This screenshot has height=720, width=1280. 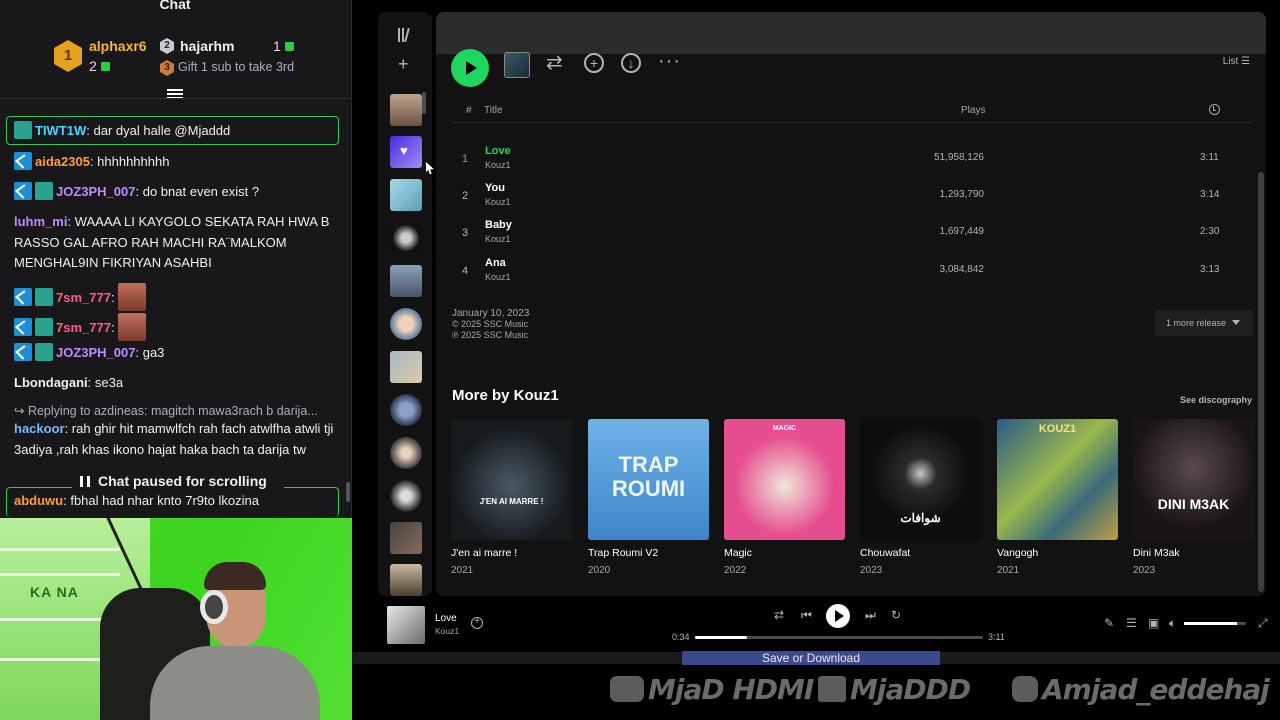 I want to click on more-releases-label: 1 more release, so click(x=1196, y=323).